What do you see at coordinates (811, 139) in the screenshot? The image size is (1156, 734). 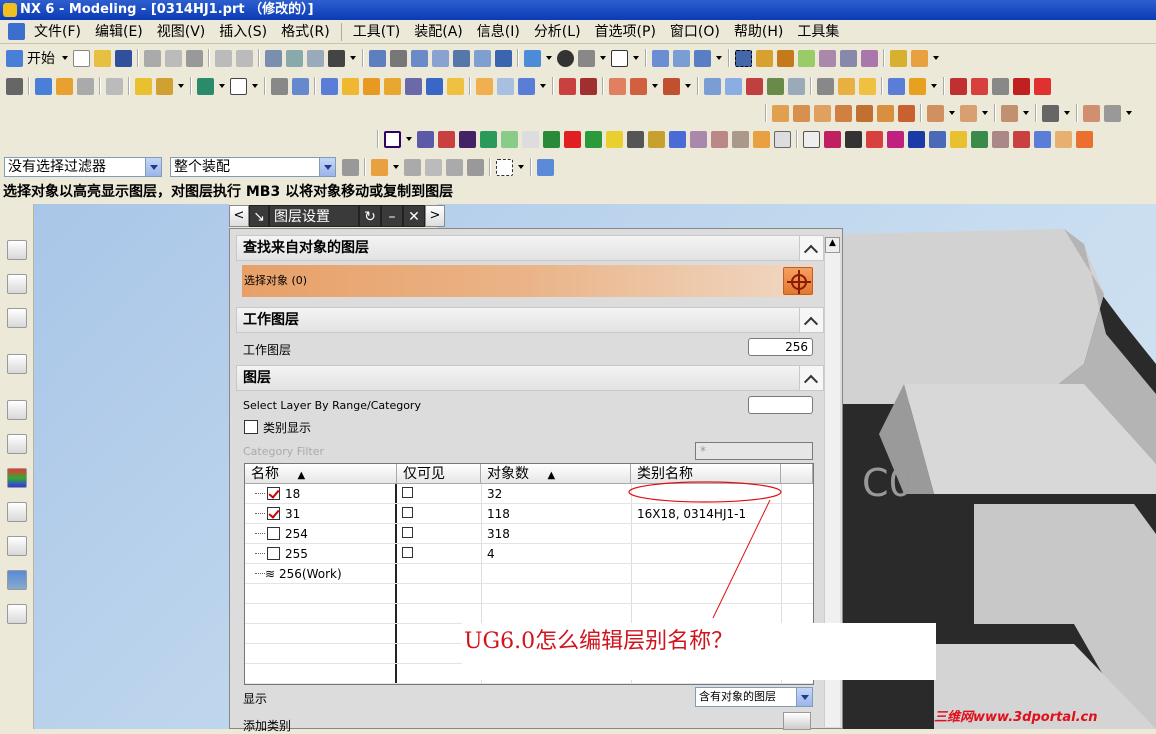 I see `drawing-icon` at bounding box center [811, 139].